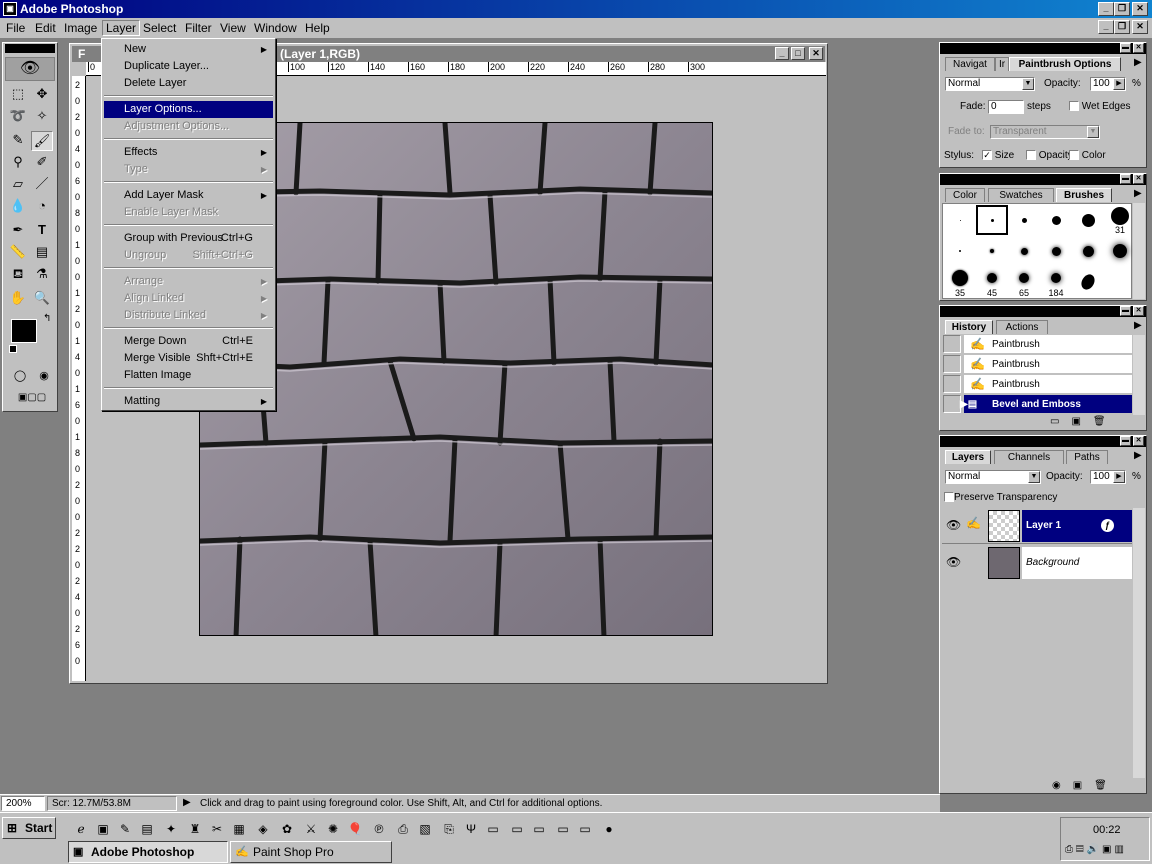 The image size is (1152, 864). What do you see at coordinates (1108, 84) in the screenshot?
I see `opacity-field: 100 ▶` at bounding box center [1108, 84].